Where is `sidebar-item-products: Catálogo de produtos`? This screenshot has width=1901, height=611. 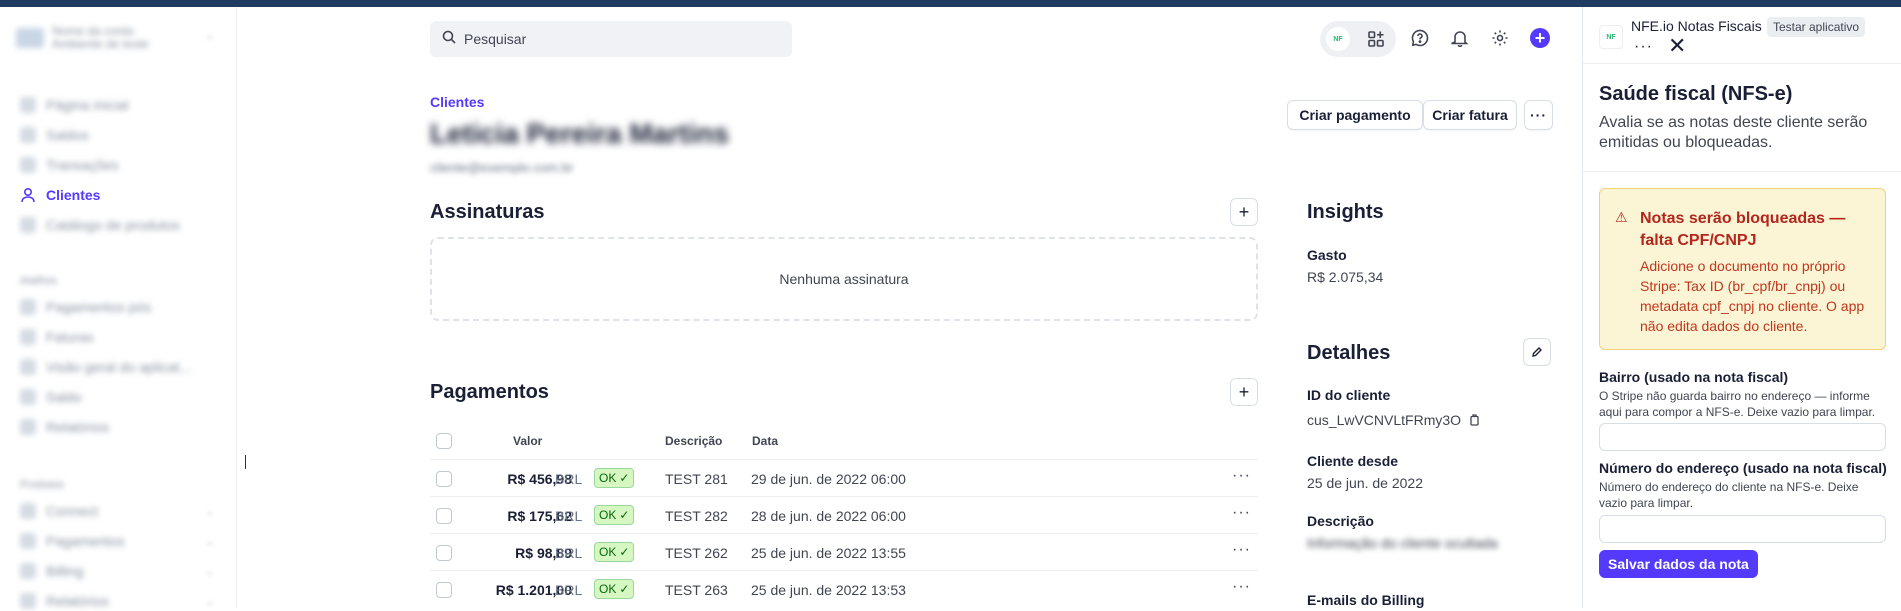
sidebar-item-products: Catálogo de produtos is located at coordinates (100, 225).